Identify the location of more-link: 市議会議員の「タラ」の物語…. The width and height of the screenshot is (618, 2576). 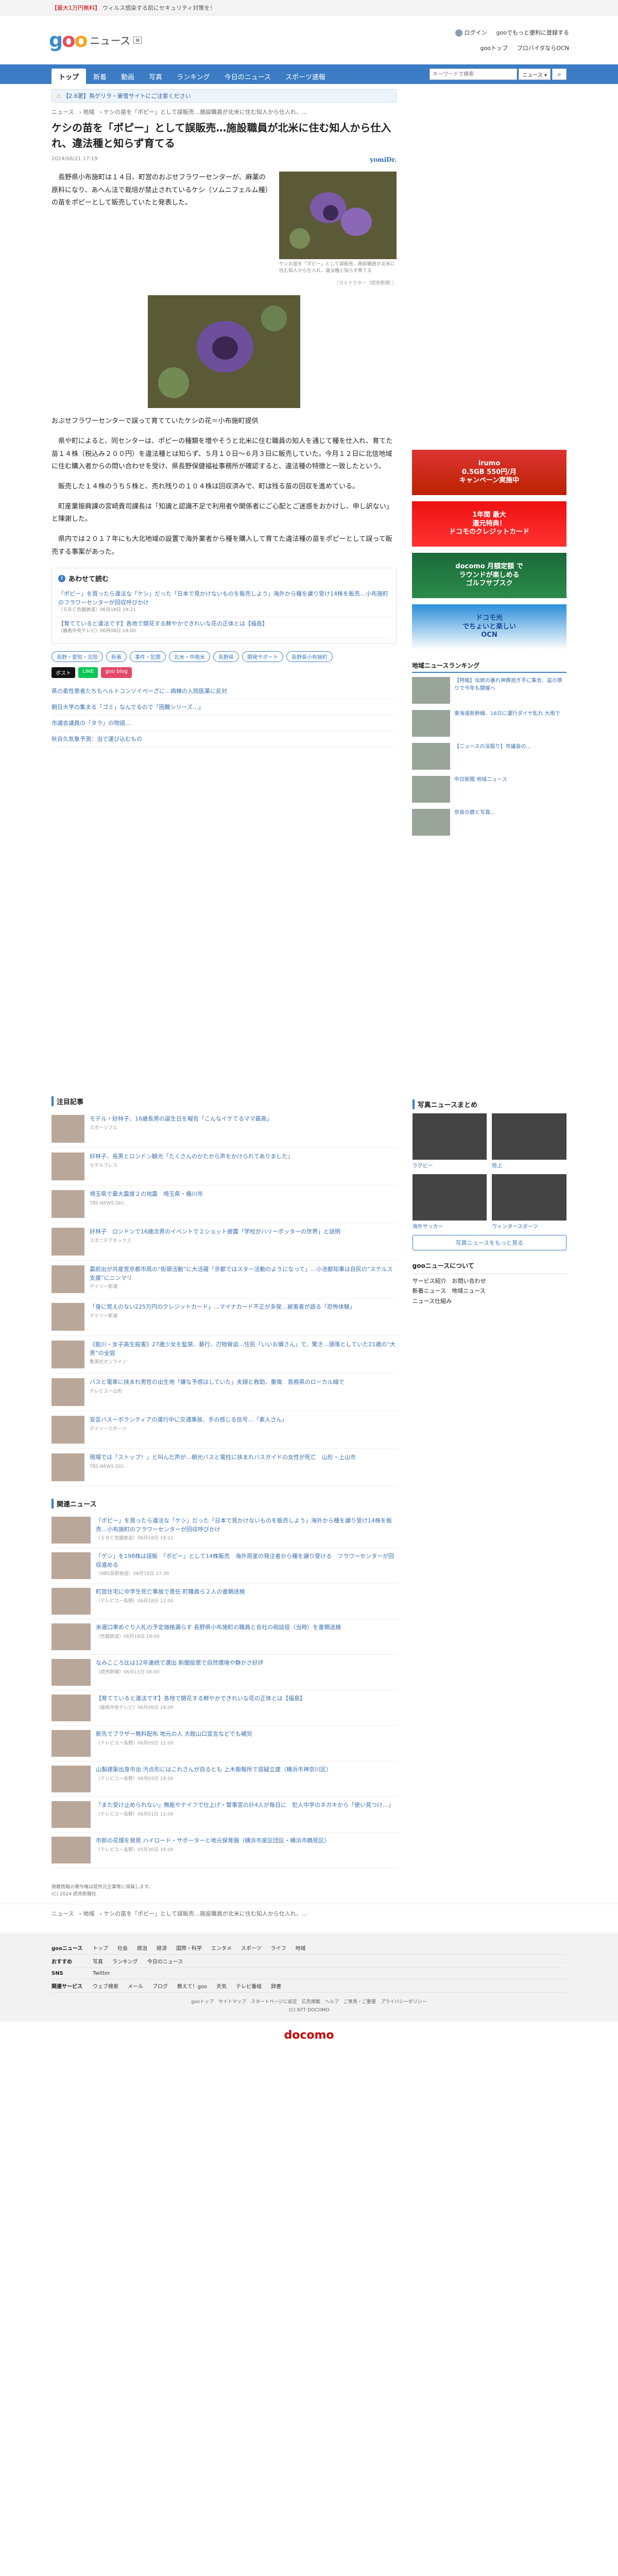
(225, 723).